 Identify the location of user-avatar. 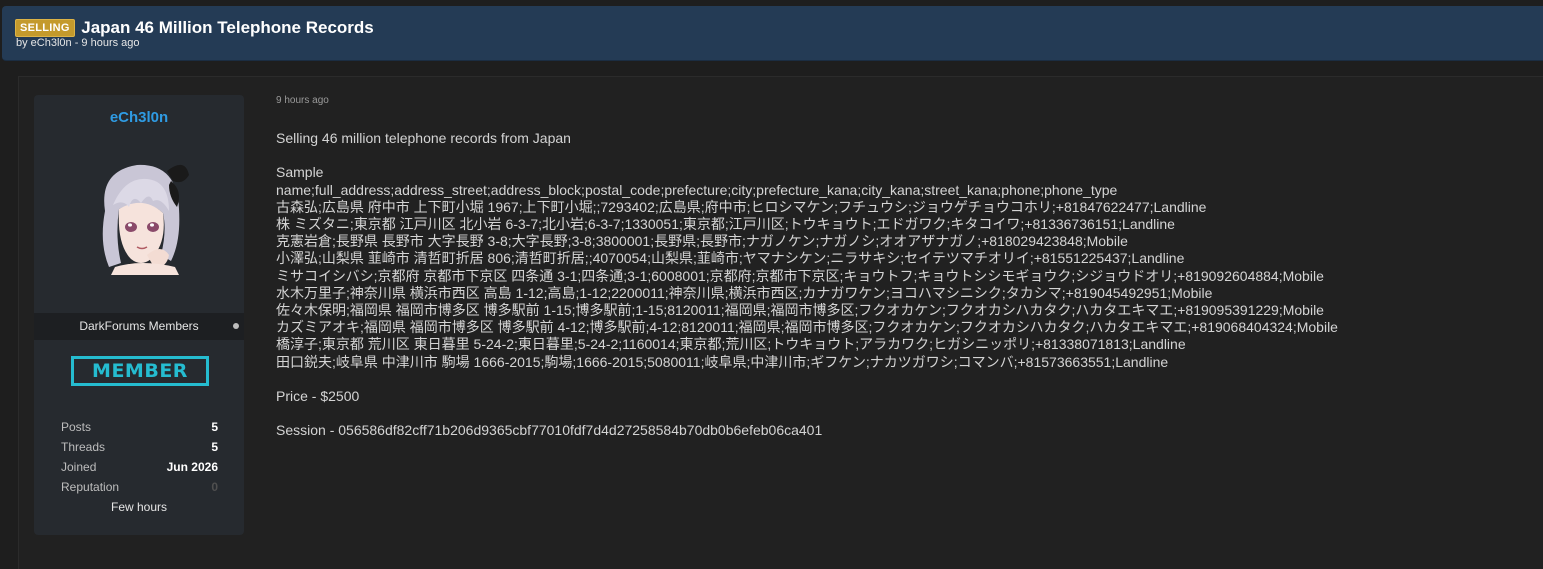
(140, 213).